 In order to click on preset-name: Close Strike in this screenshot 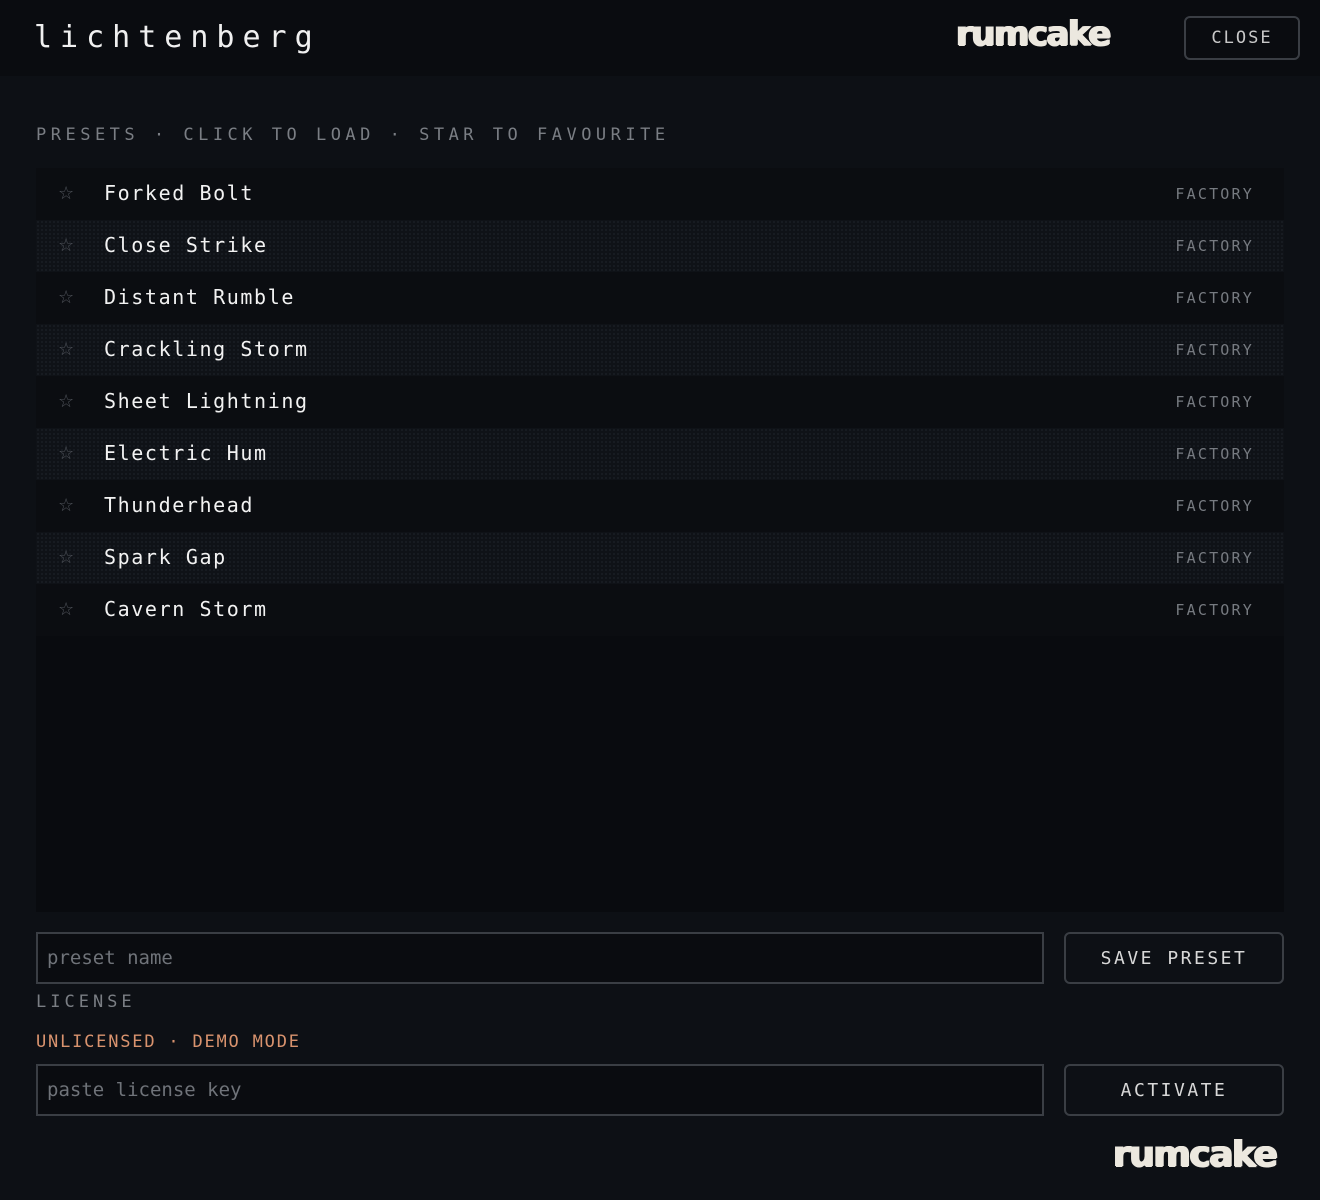, I will do `click(186, 245)`.